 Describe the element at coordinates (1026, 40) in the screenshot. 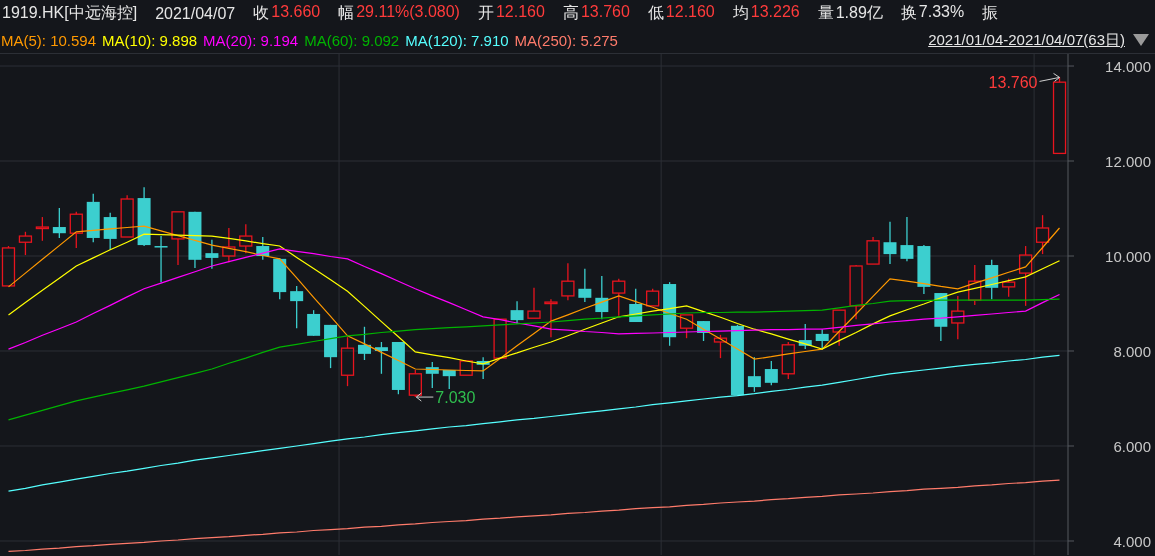

I see `date-range-link: 2021/01/04-2021/04/07(63日)` at that location.